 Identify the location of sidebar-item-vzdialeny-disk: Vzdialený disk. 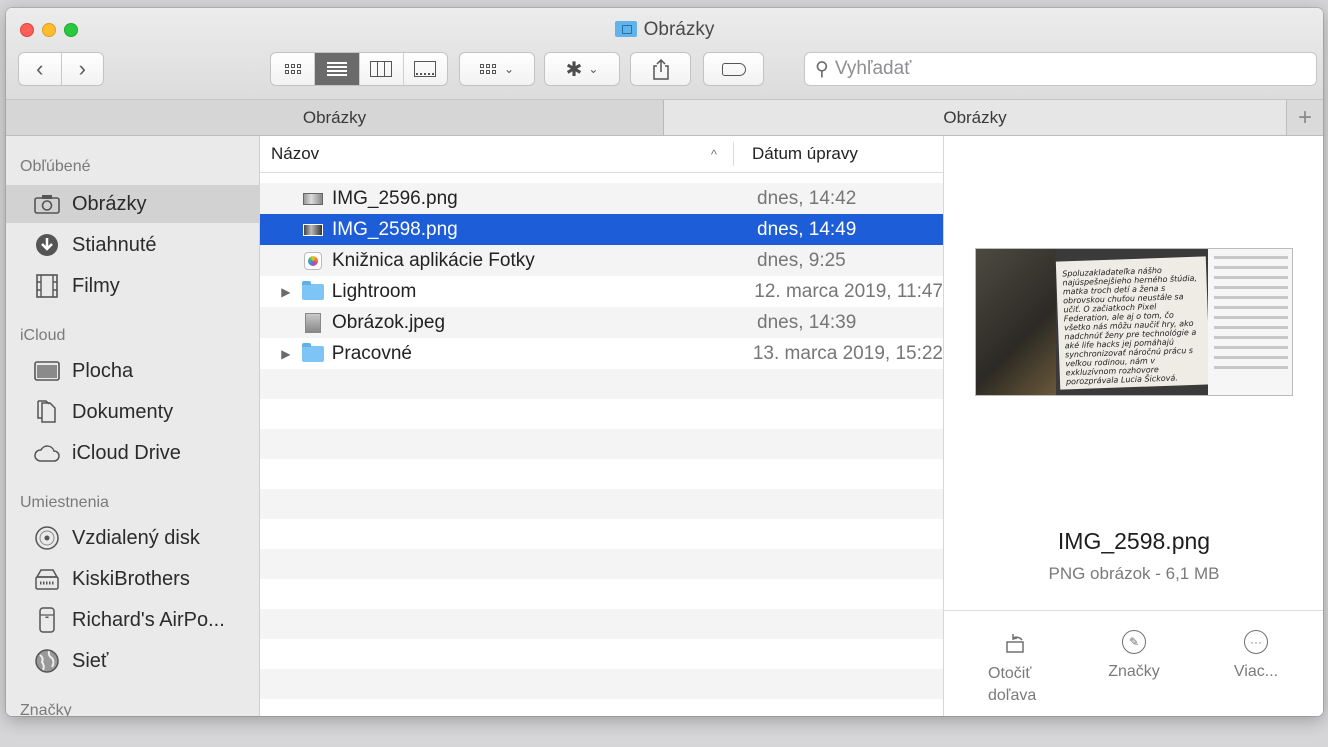
(133, 538).